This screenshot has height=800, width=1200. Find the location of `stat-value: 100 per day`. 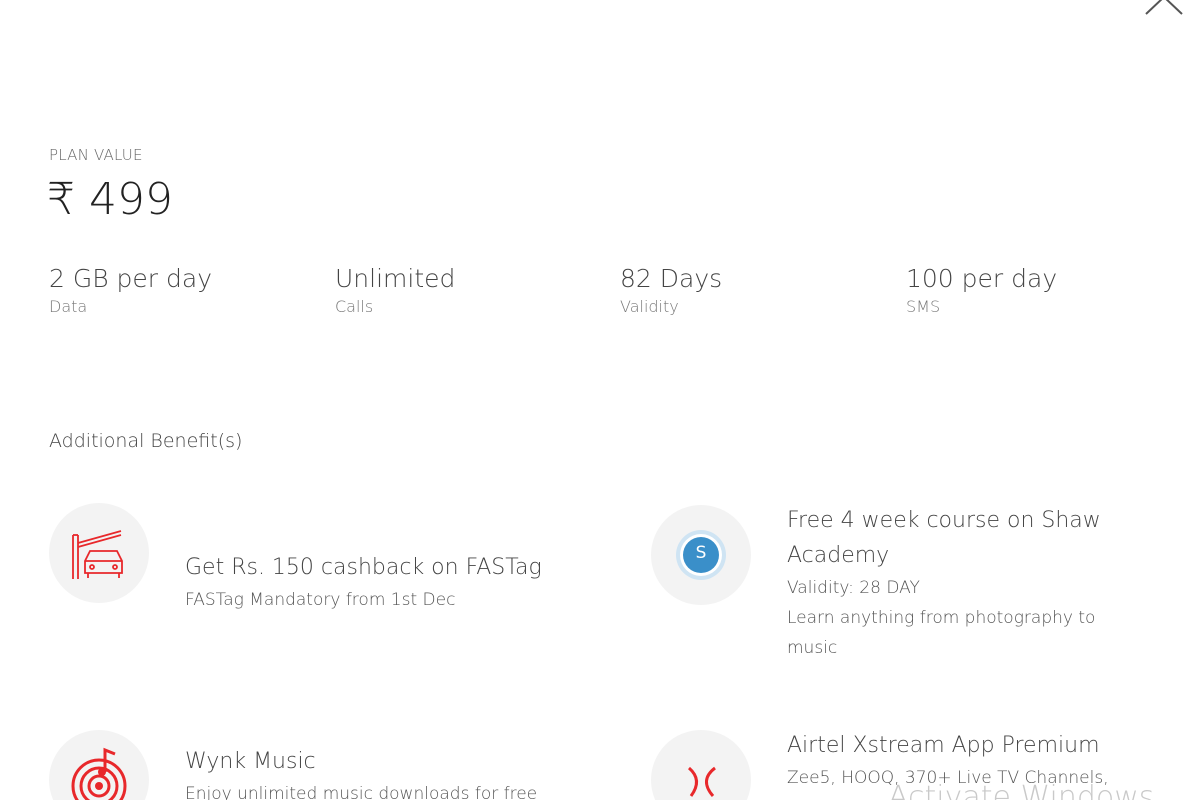

stat-value: 100 per day is located at coordinates (982, 278).